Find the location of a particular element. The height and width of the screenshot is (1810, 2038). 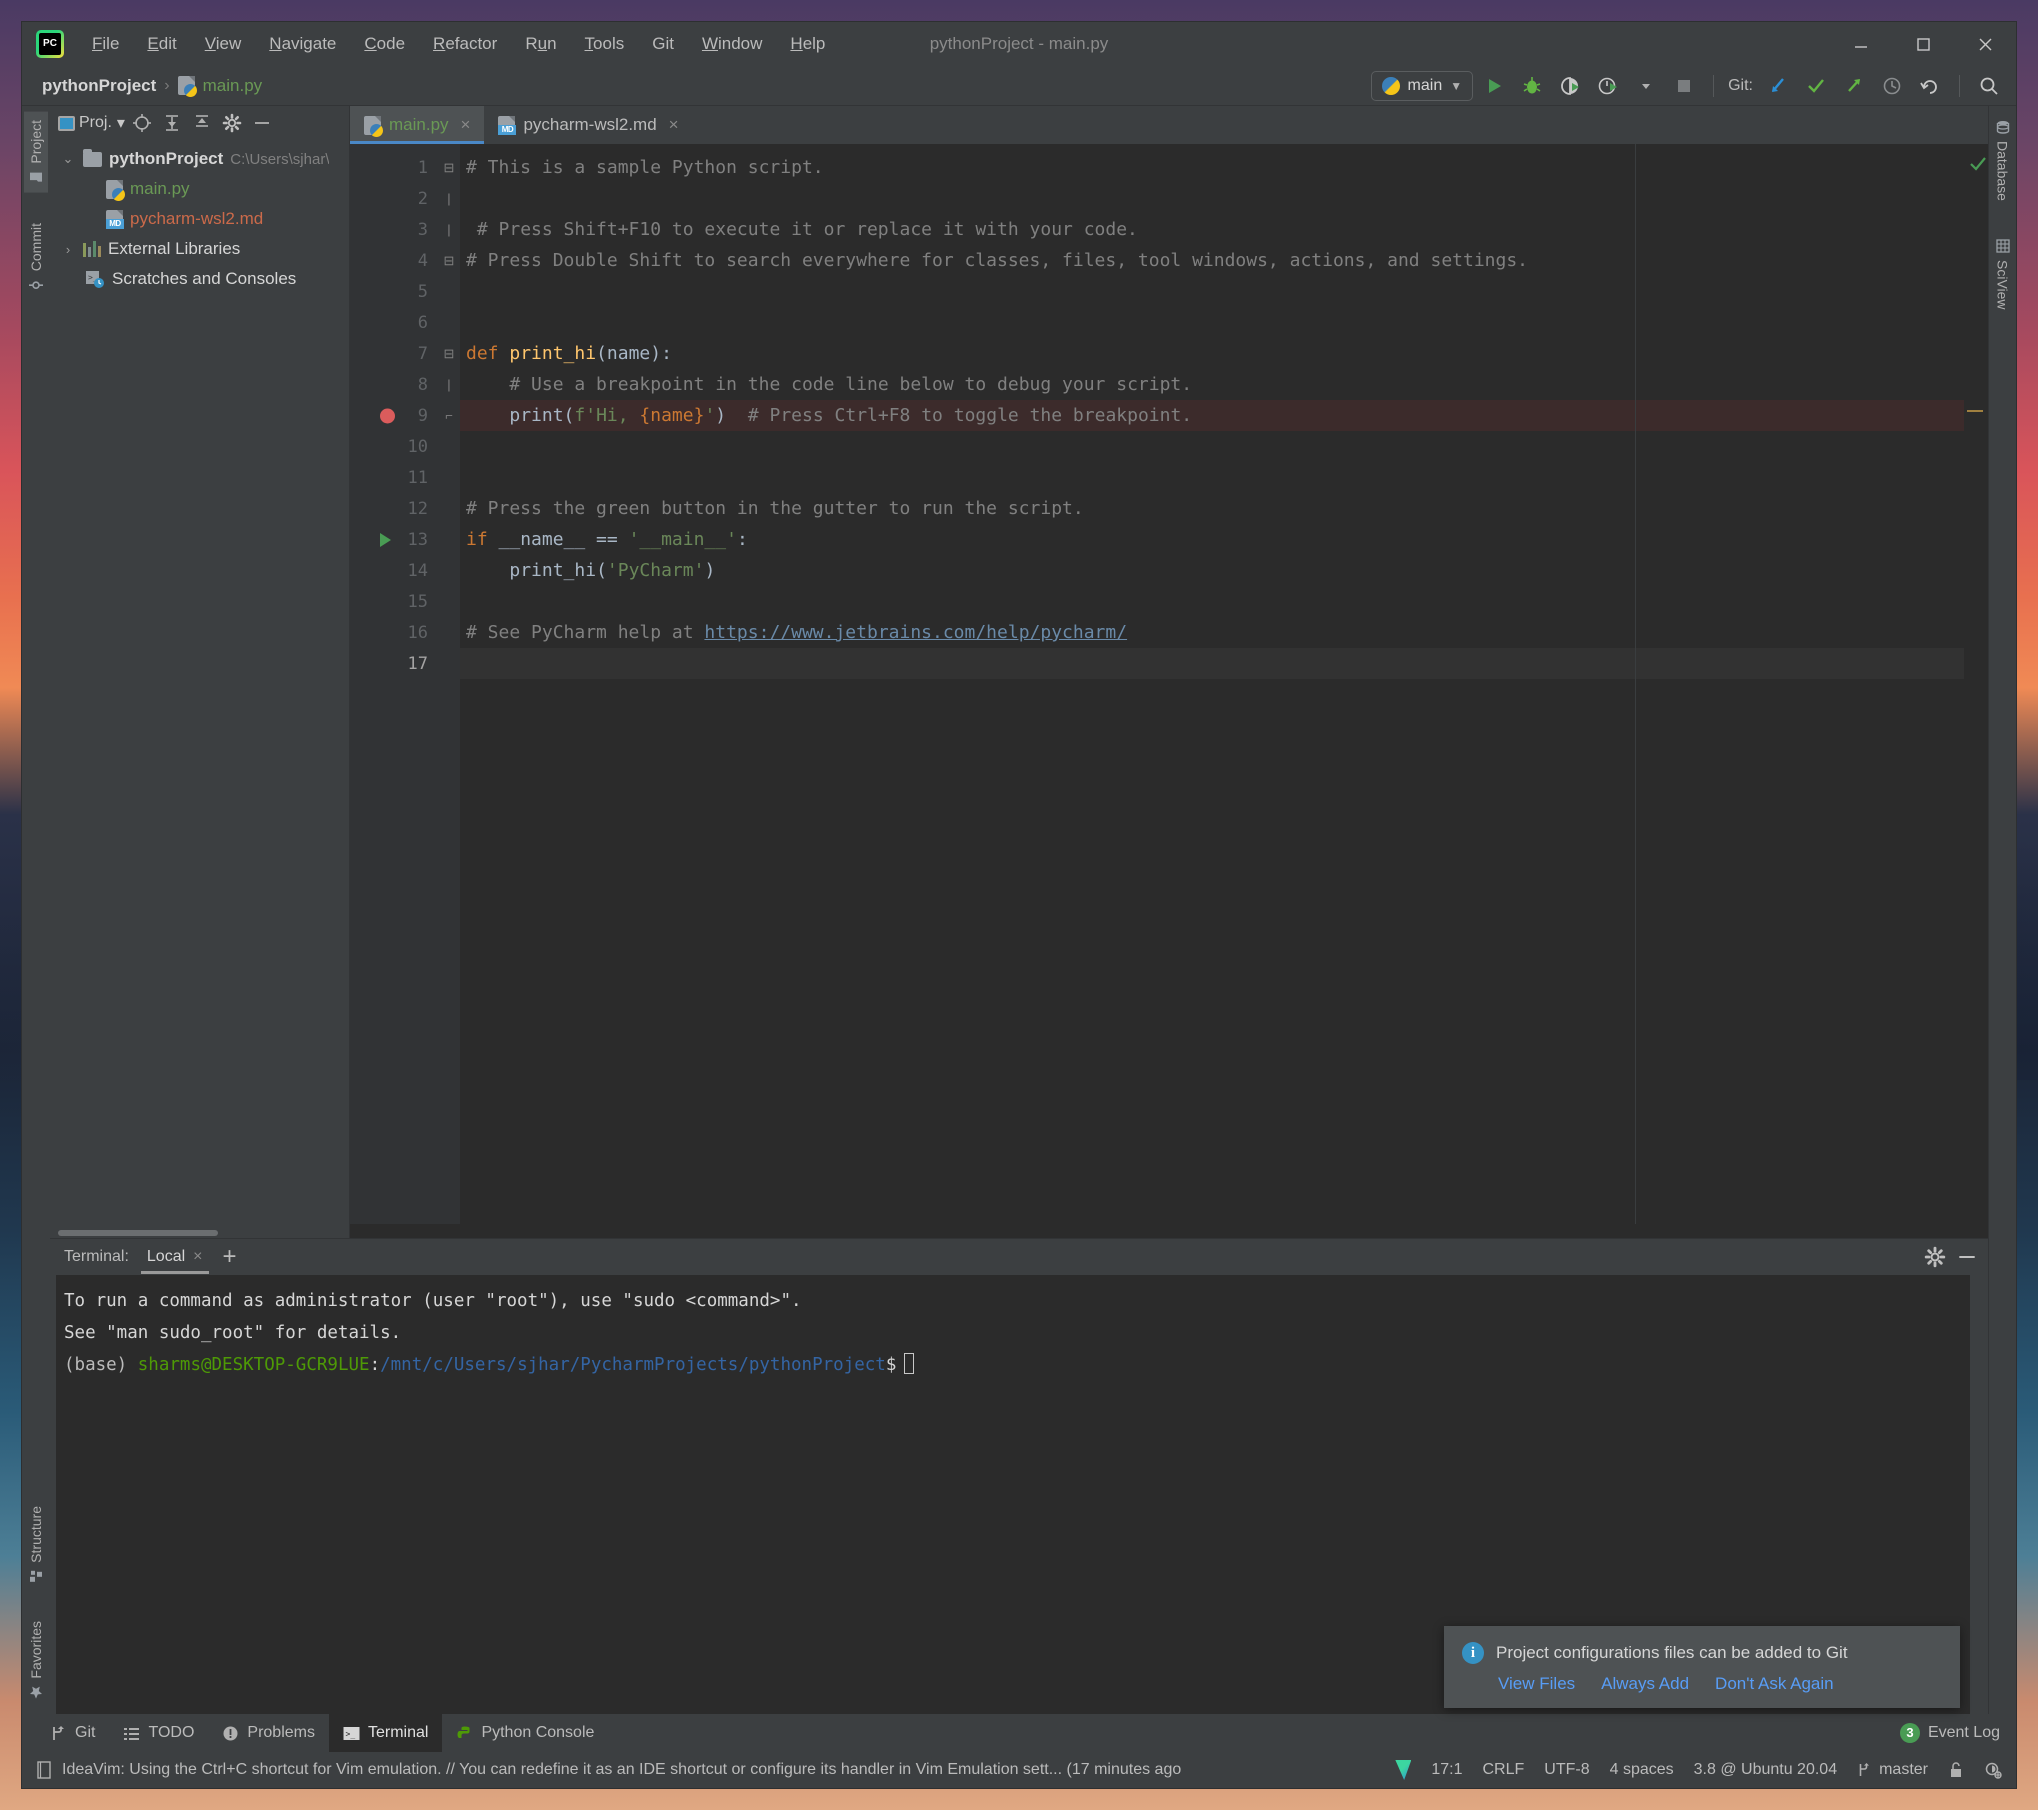

search-icon is located at coordinates (1989, 86).